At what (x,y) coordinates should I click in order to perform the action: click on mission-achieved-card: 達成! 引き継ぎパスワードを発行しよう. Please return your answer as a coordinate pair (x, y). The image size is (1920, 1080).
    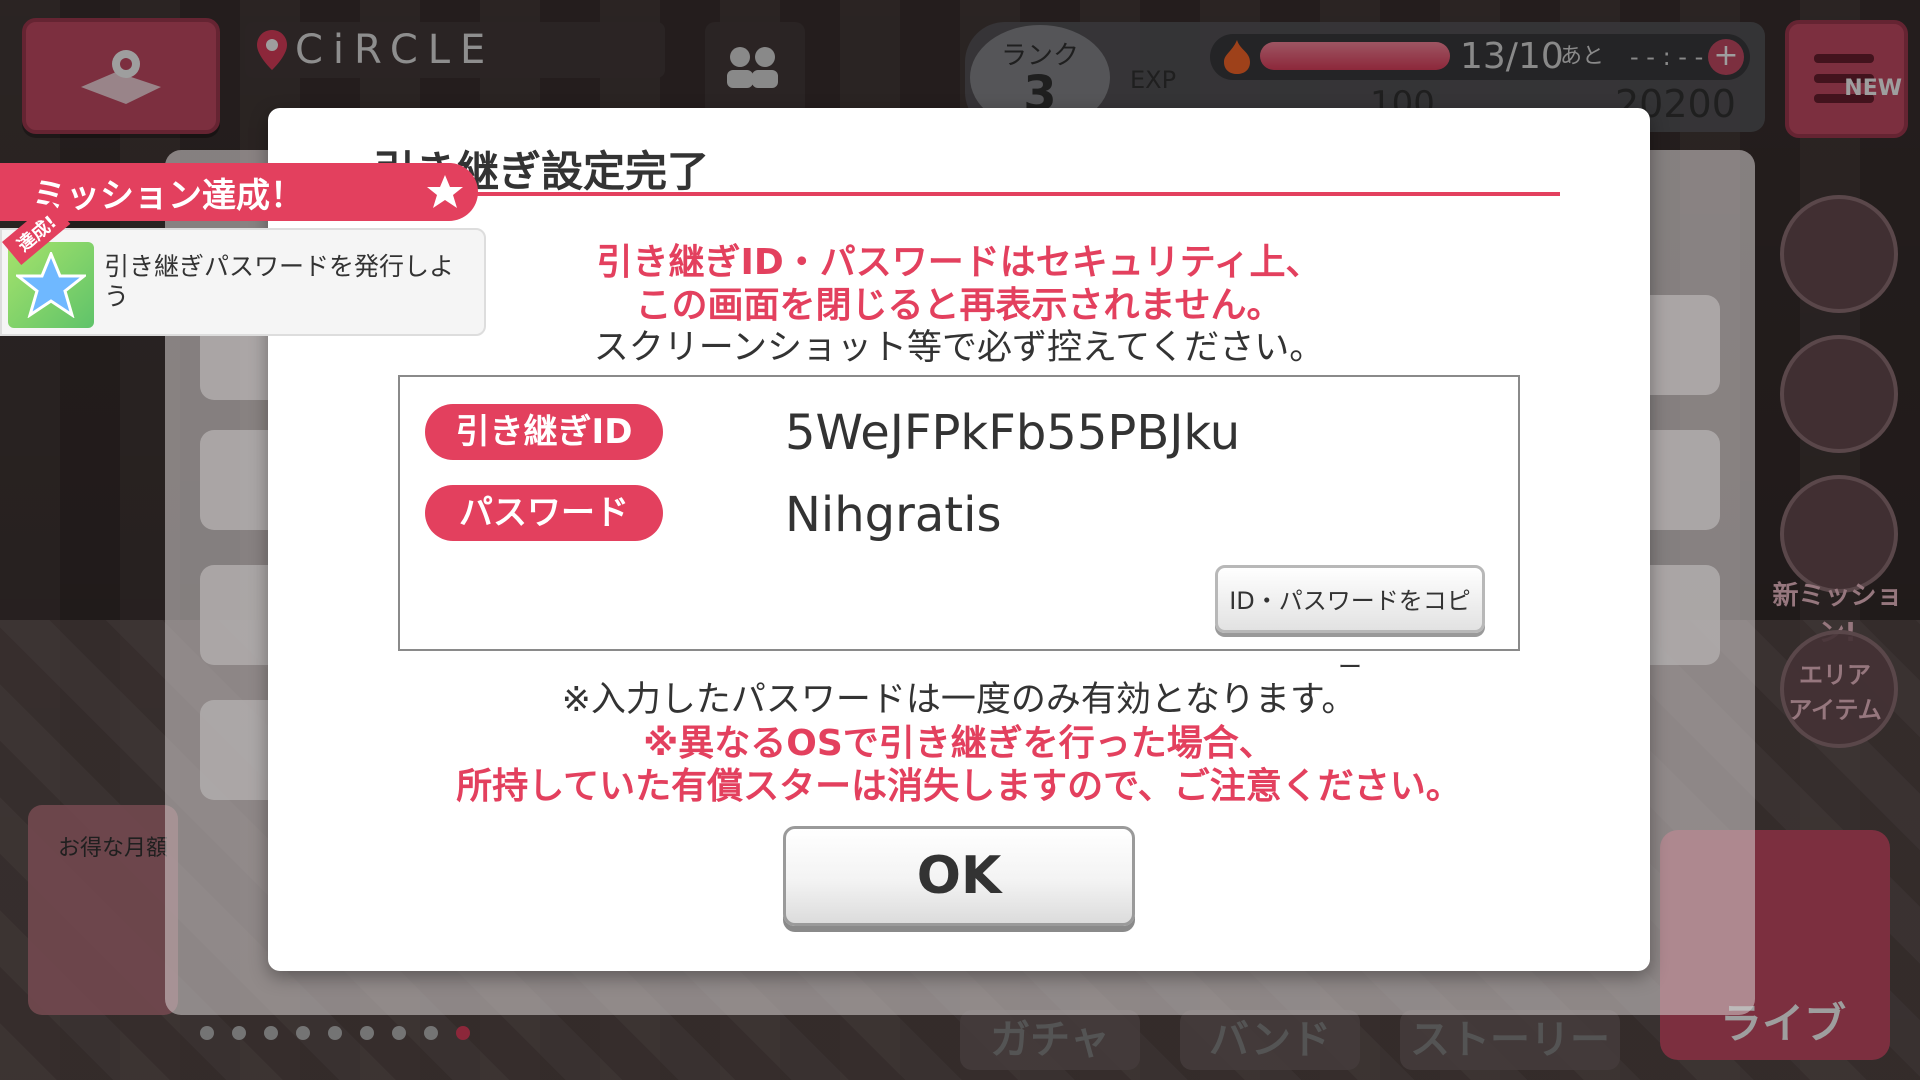
    Looking at the image, I should click on (243, 268).